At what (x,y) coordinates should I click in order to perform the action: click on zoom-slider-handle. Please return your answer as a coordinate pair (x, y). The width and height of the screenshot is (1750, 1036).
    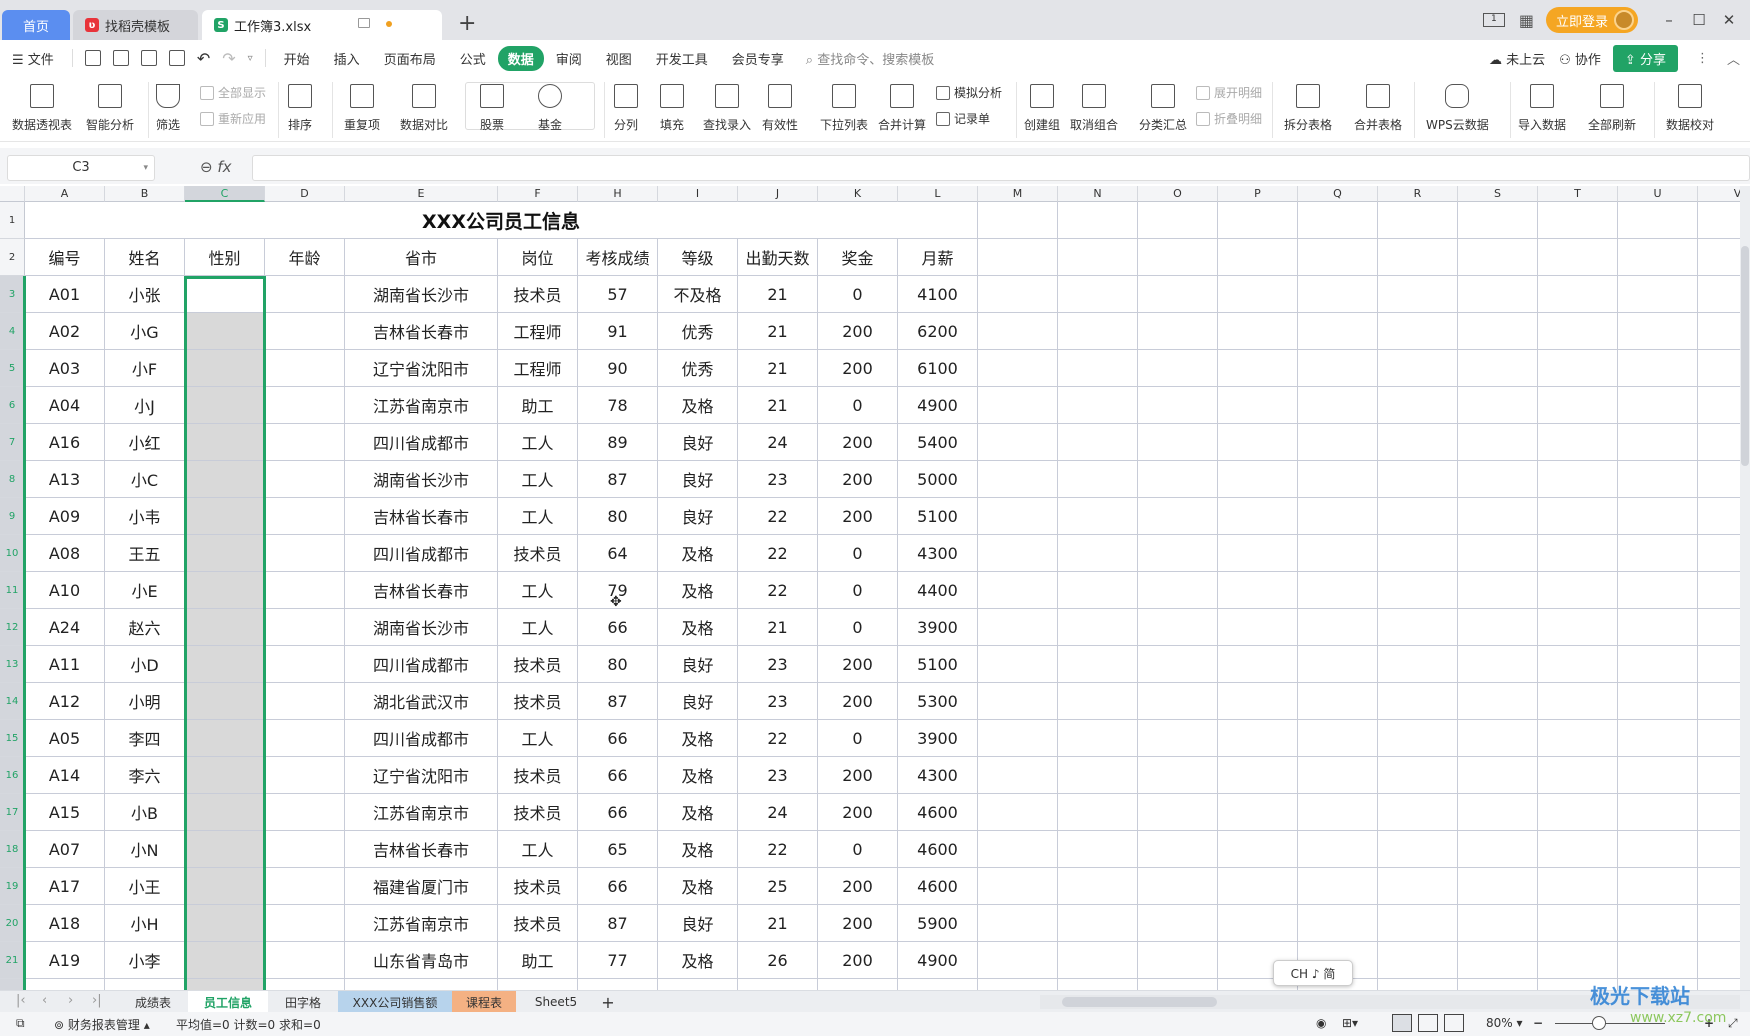
    Looking at the image, I should click on (1599, 1023).